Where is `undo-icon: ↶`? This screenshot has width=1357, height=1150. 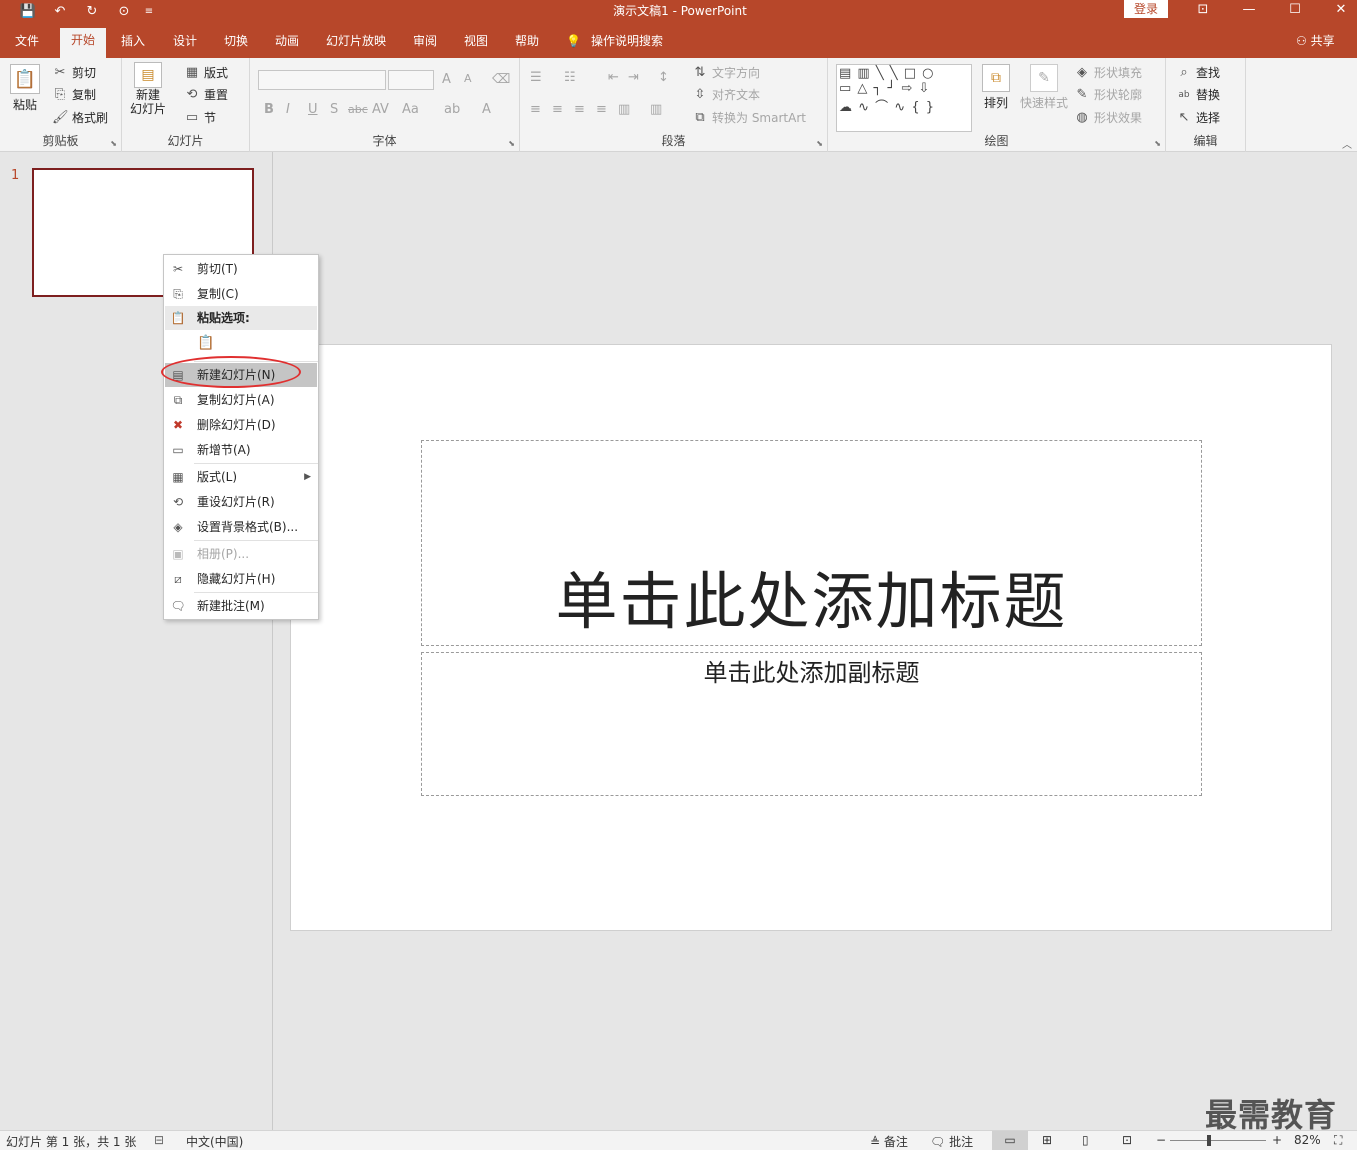 undo-icon: ↶ is located at coordinates (60, 11).